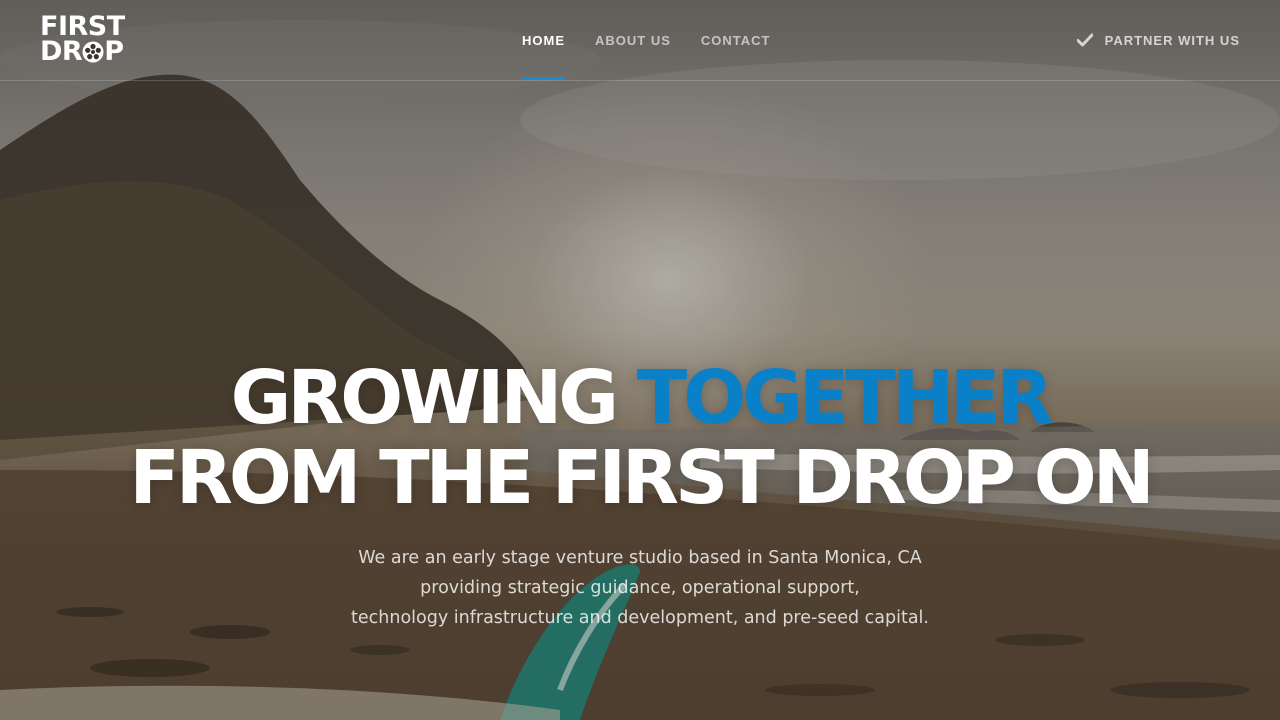 This screenshot has height=720, width=1280. What do you see at coordinates (1084, 40) in the screenshot?
I see `check-icon` at bounding box center [1084, 40].